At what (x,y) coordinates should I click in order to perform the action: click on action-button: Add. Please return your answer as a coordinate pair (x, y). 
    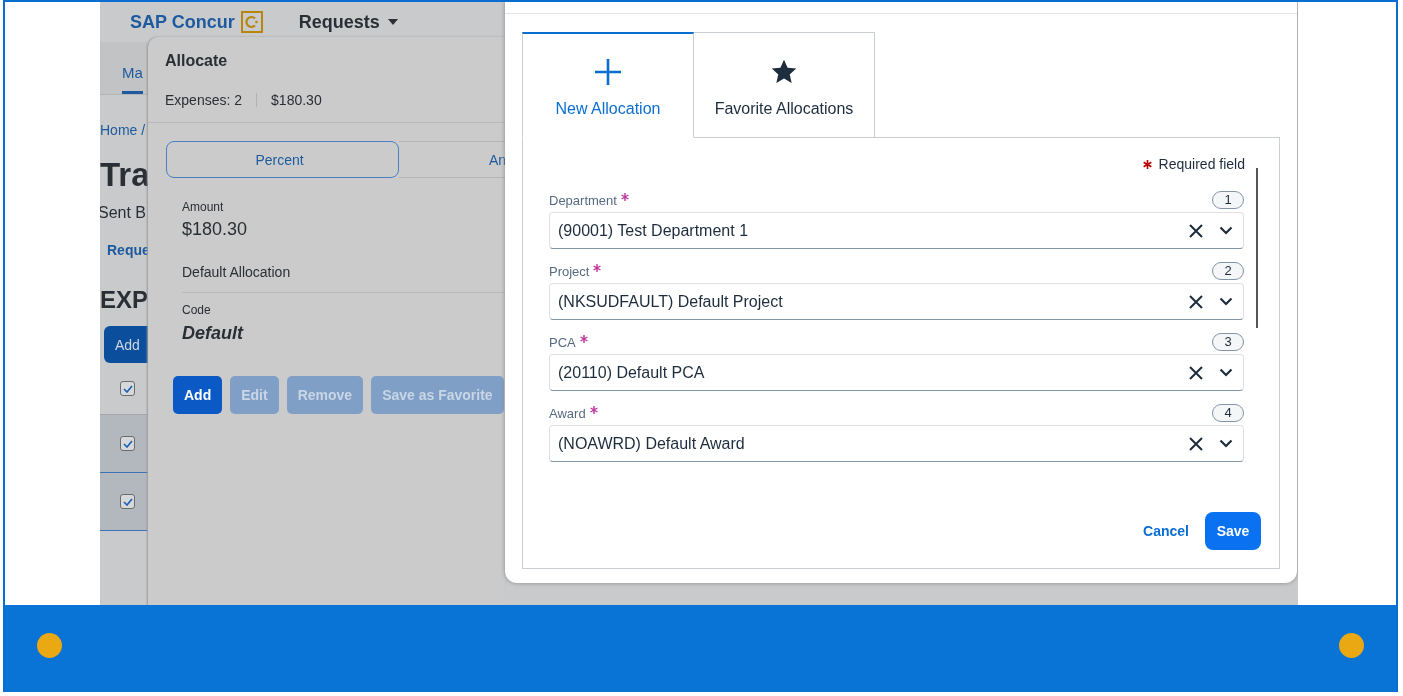
    Looking at the image, I should click on (198, 395).